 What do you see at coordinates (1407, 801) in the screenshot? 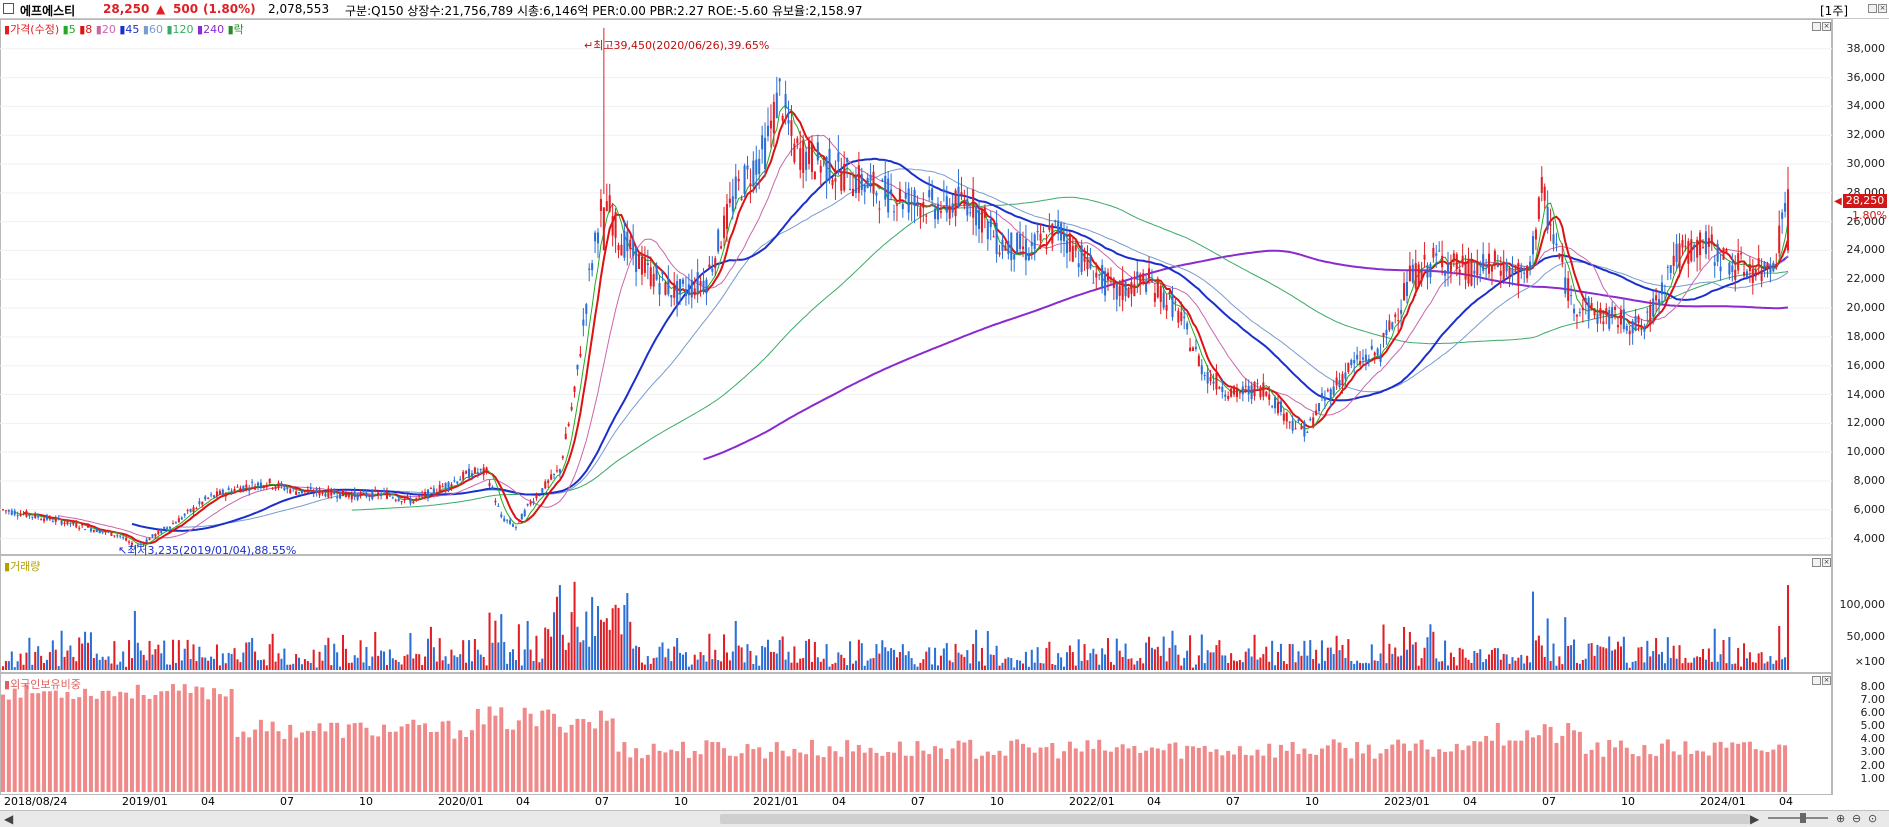
I see `date-tick-label: 2023/01` at bounding box center [1407, 801].